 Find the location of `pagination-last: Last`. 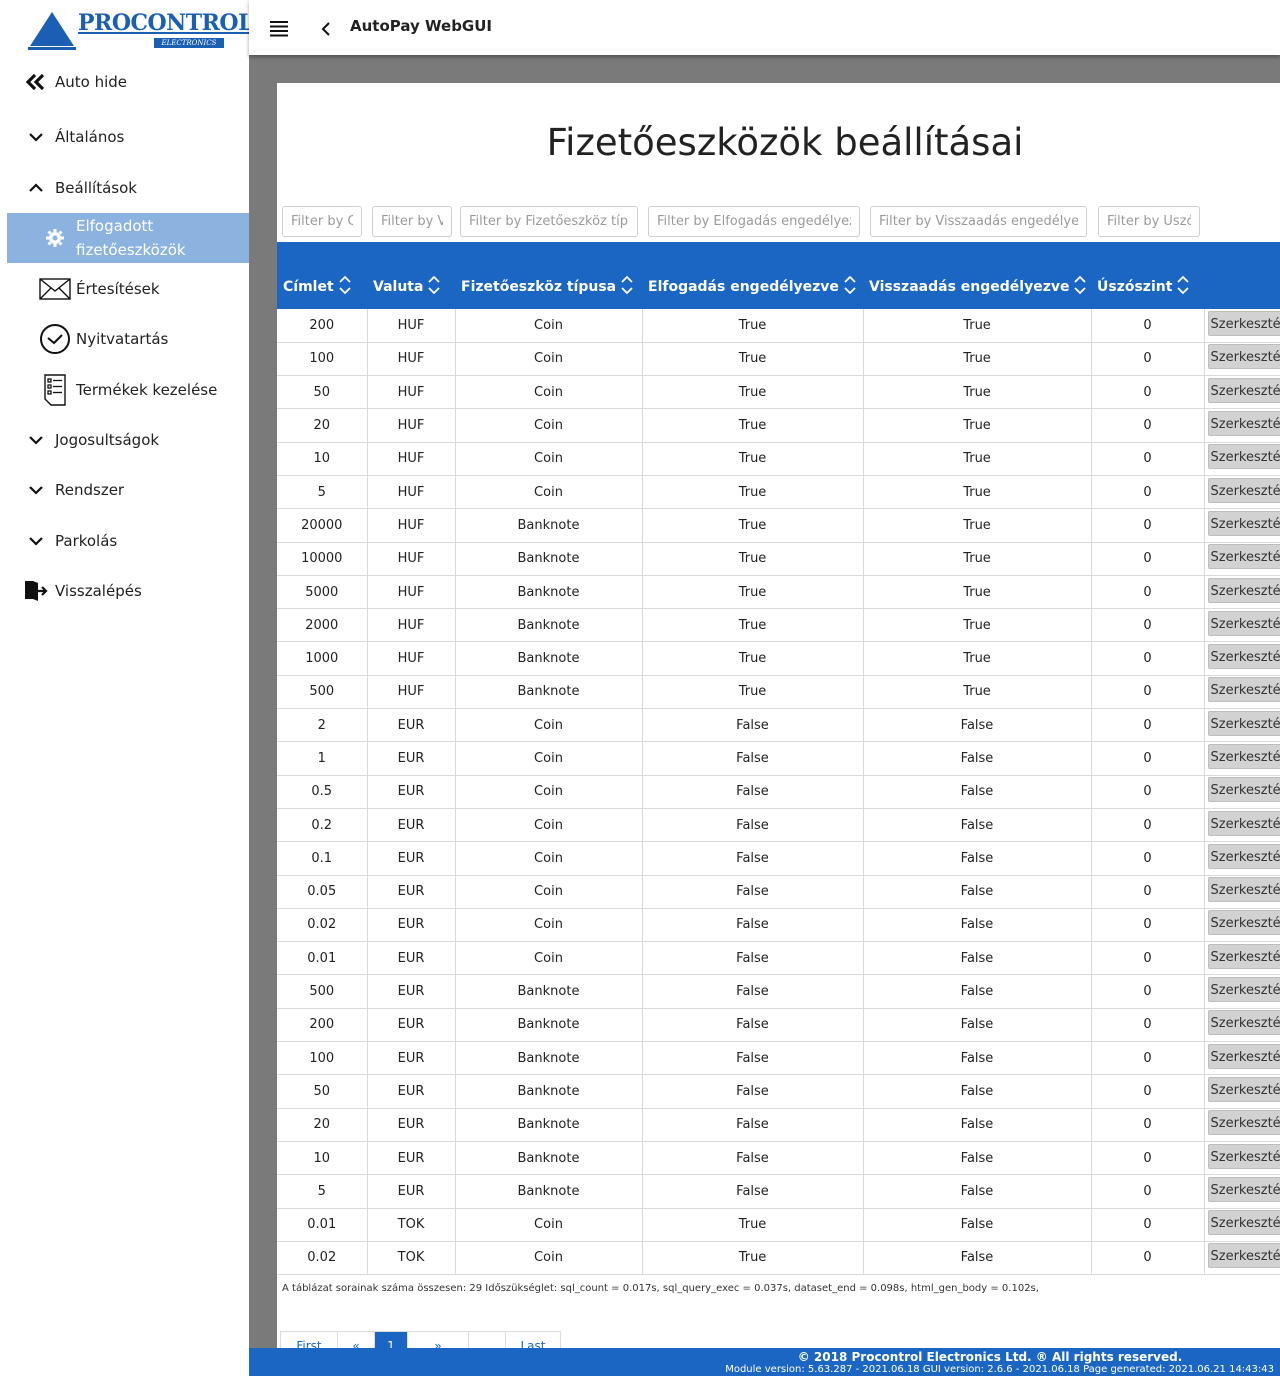

pagination-last: Last is located at coordinates (533, 1339).